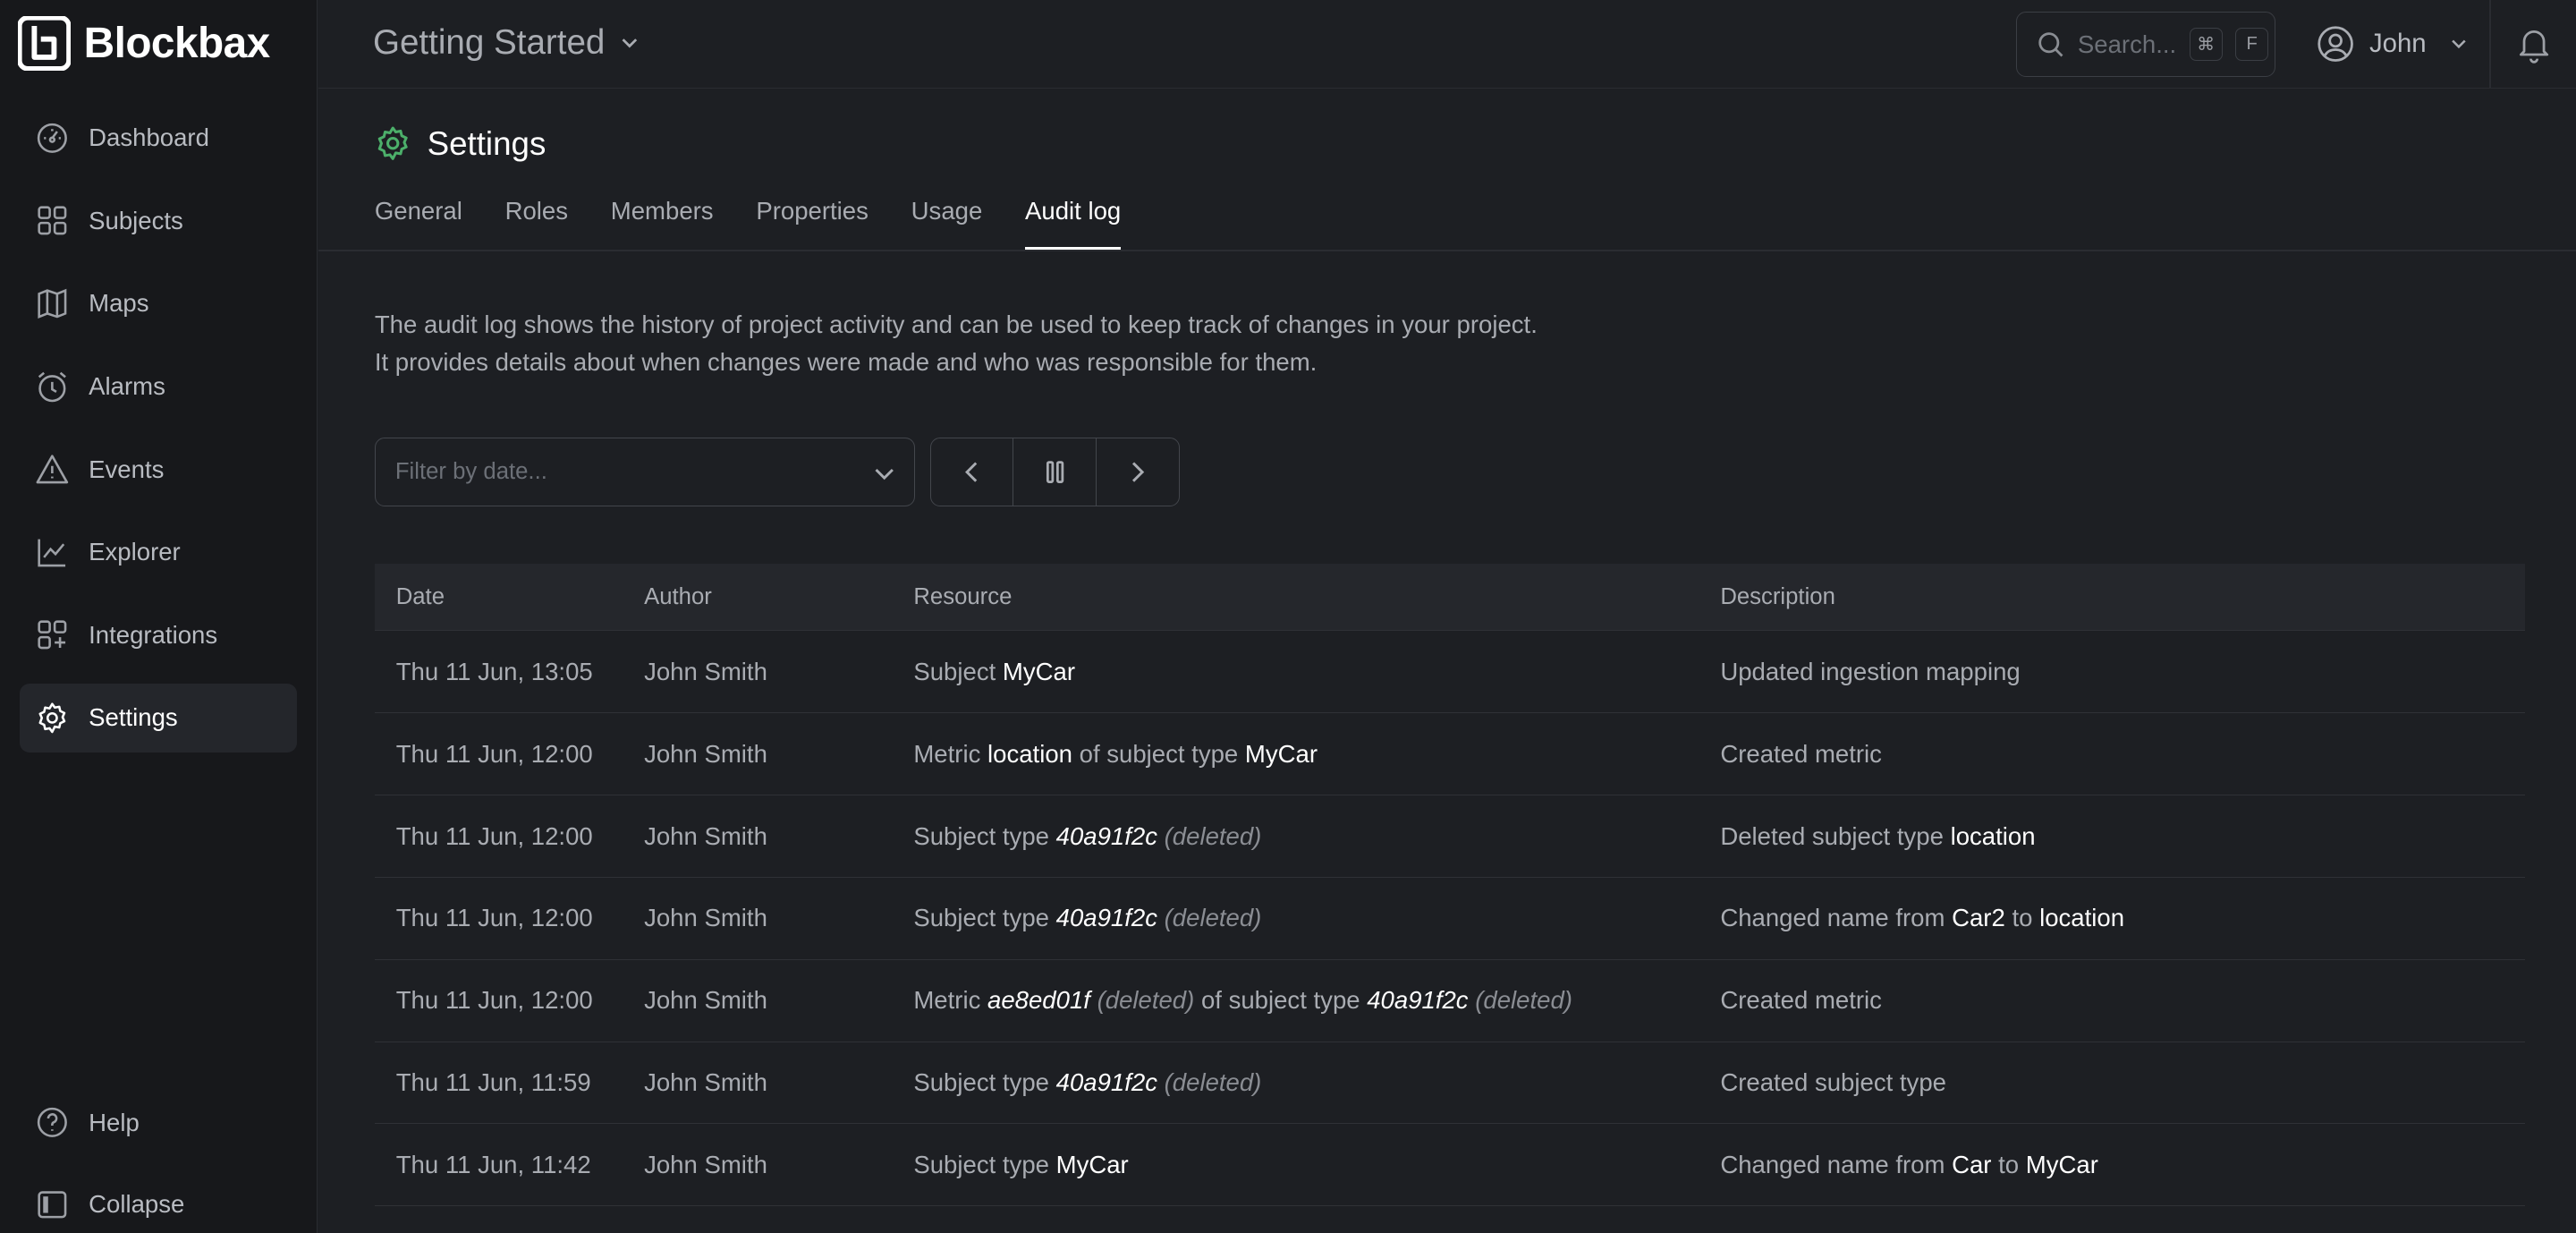 The width and height of the screenshot is (2576, 1233). Describe the element at coordinates (2122, 672) in the screenshot. I see `cell-description: Updated ingestion mapping` at that location.